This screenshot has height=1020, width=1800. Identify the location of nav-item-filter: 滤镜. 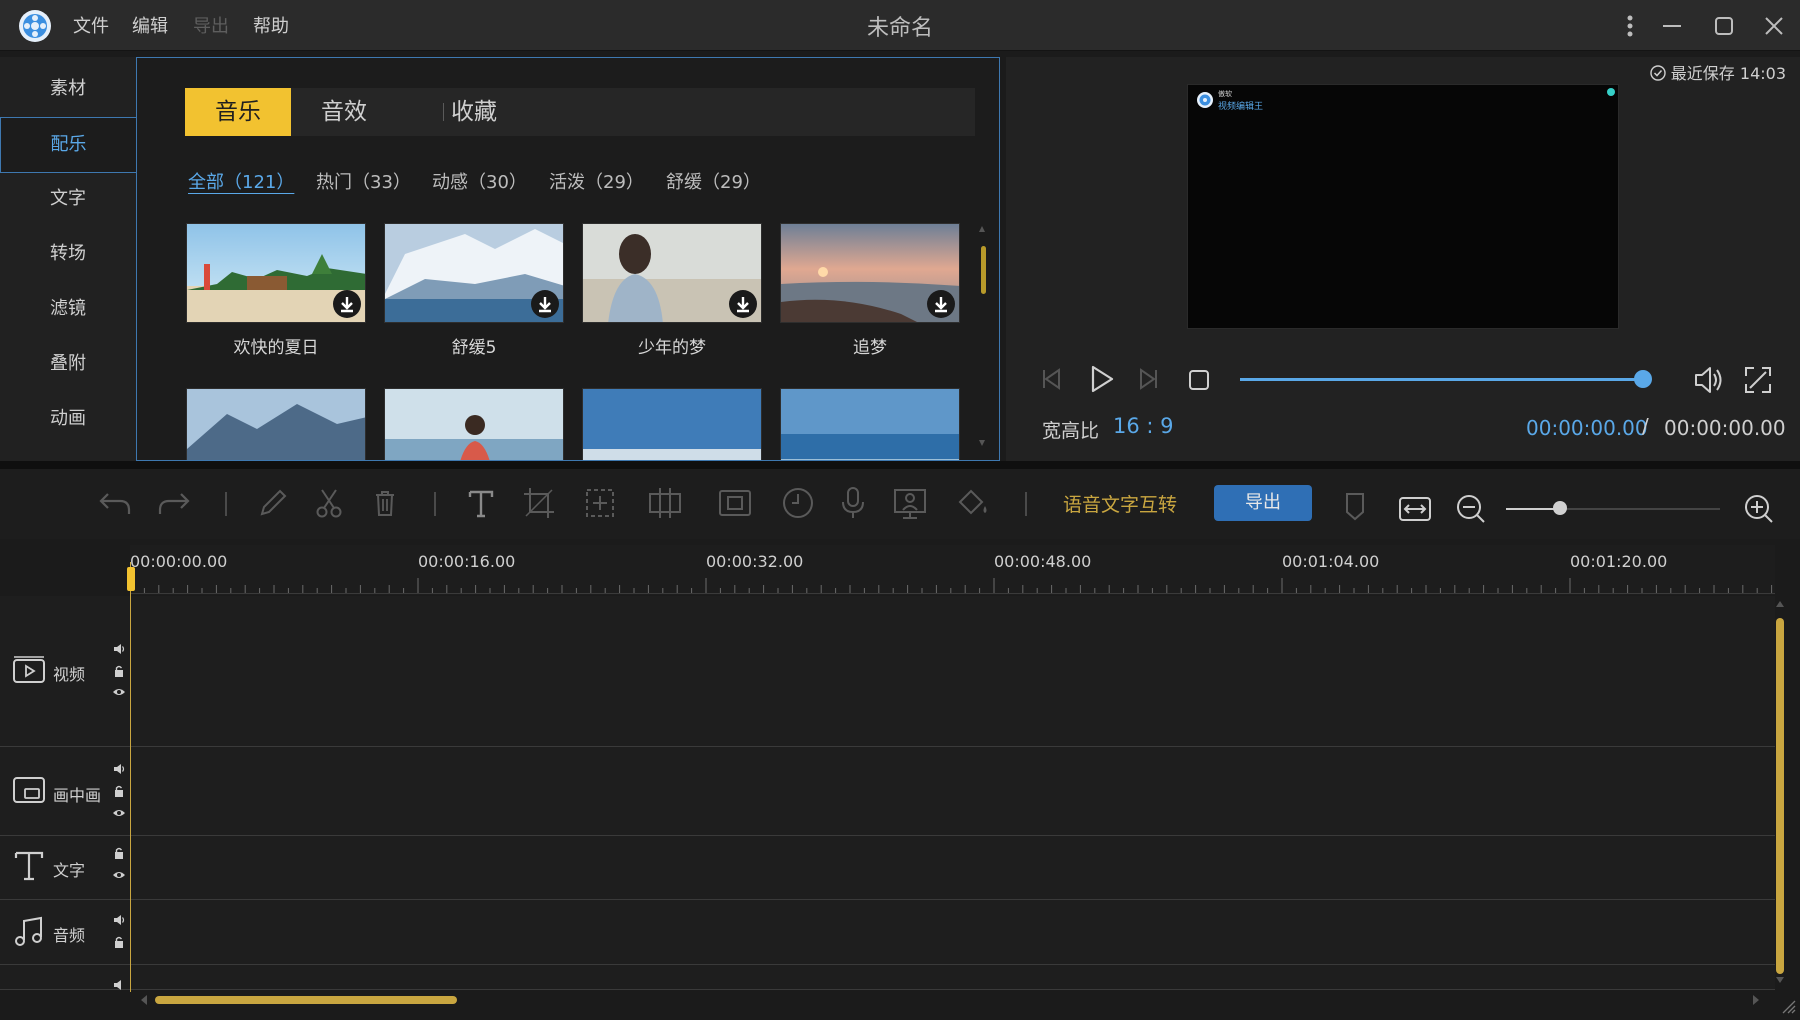
(68, 309).